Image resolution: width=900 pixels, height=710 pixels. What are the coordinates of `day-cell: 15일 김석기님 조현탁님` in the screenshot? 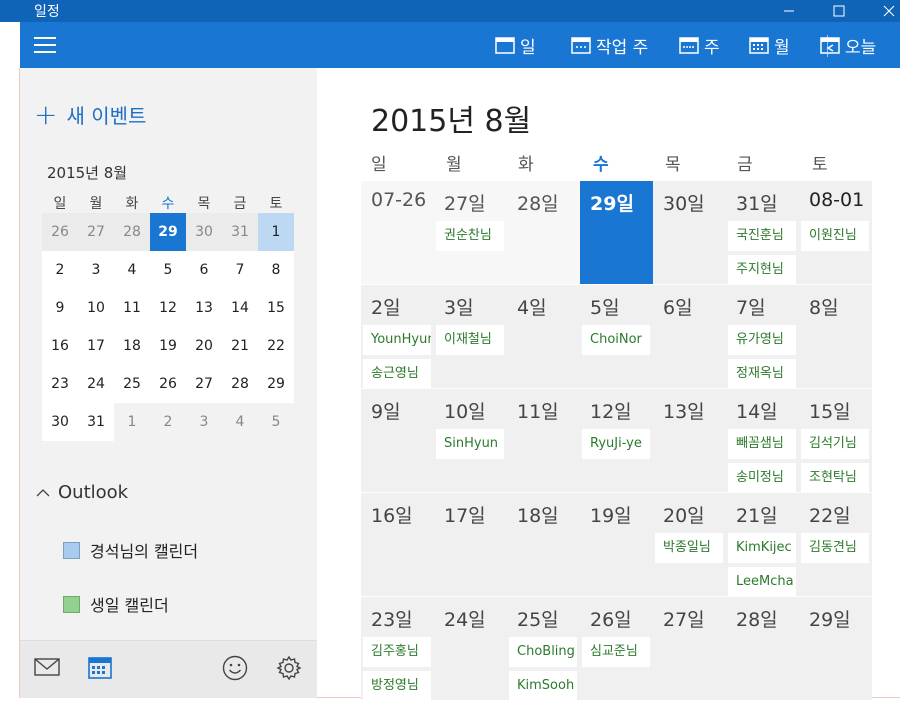 It's located at (835, 441).